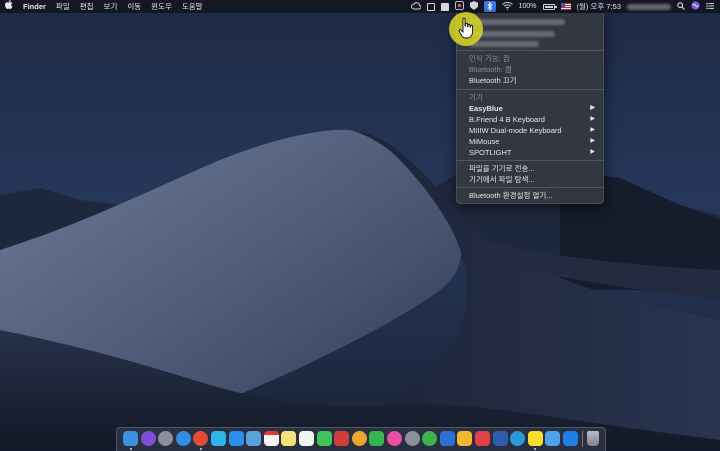 This screenshot has height=451, width=720. What do you see at coordinates (111, 6) in the screenshot?
I see `menu-view: 보기` at bounding box center [111, 6].